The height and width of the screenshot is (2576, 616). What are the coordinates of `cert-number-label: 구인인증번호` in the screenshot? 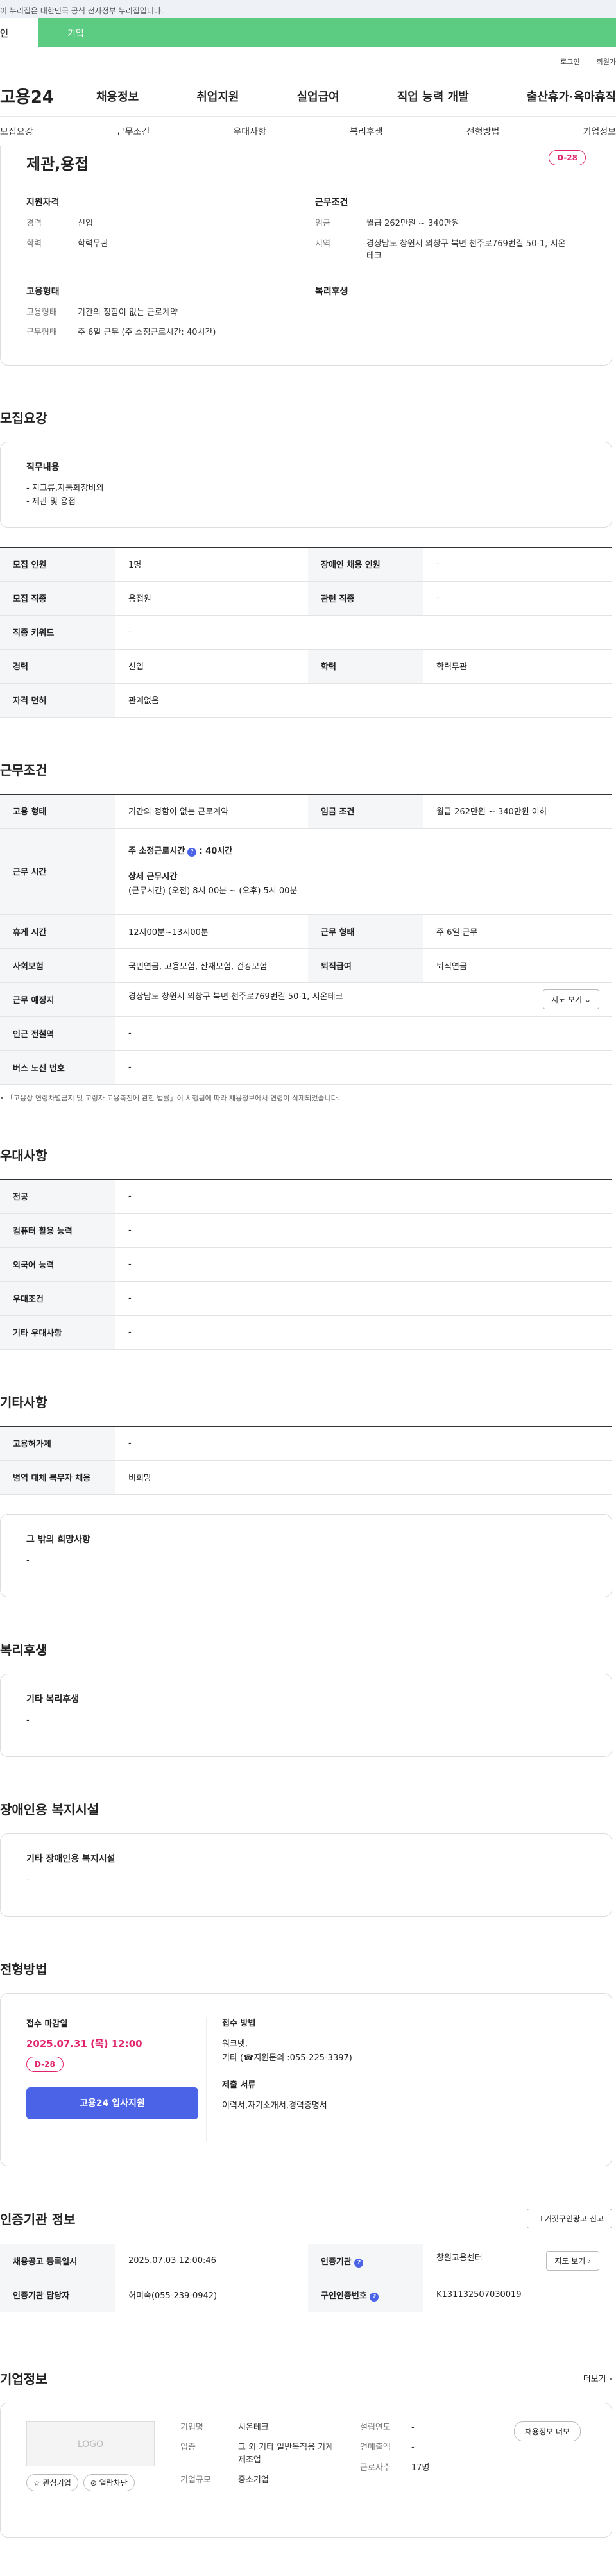 It's located at (344, 2296).